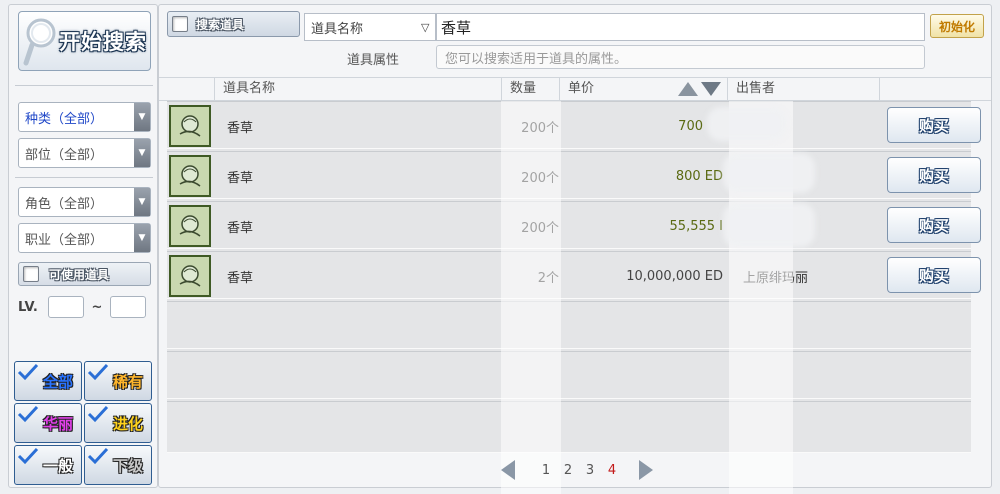  I want to click on search-items-checkbox, so click(180, 24).